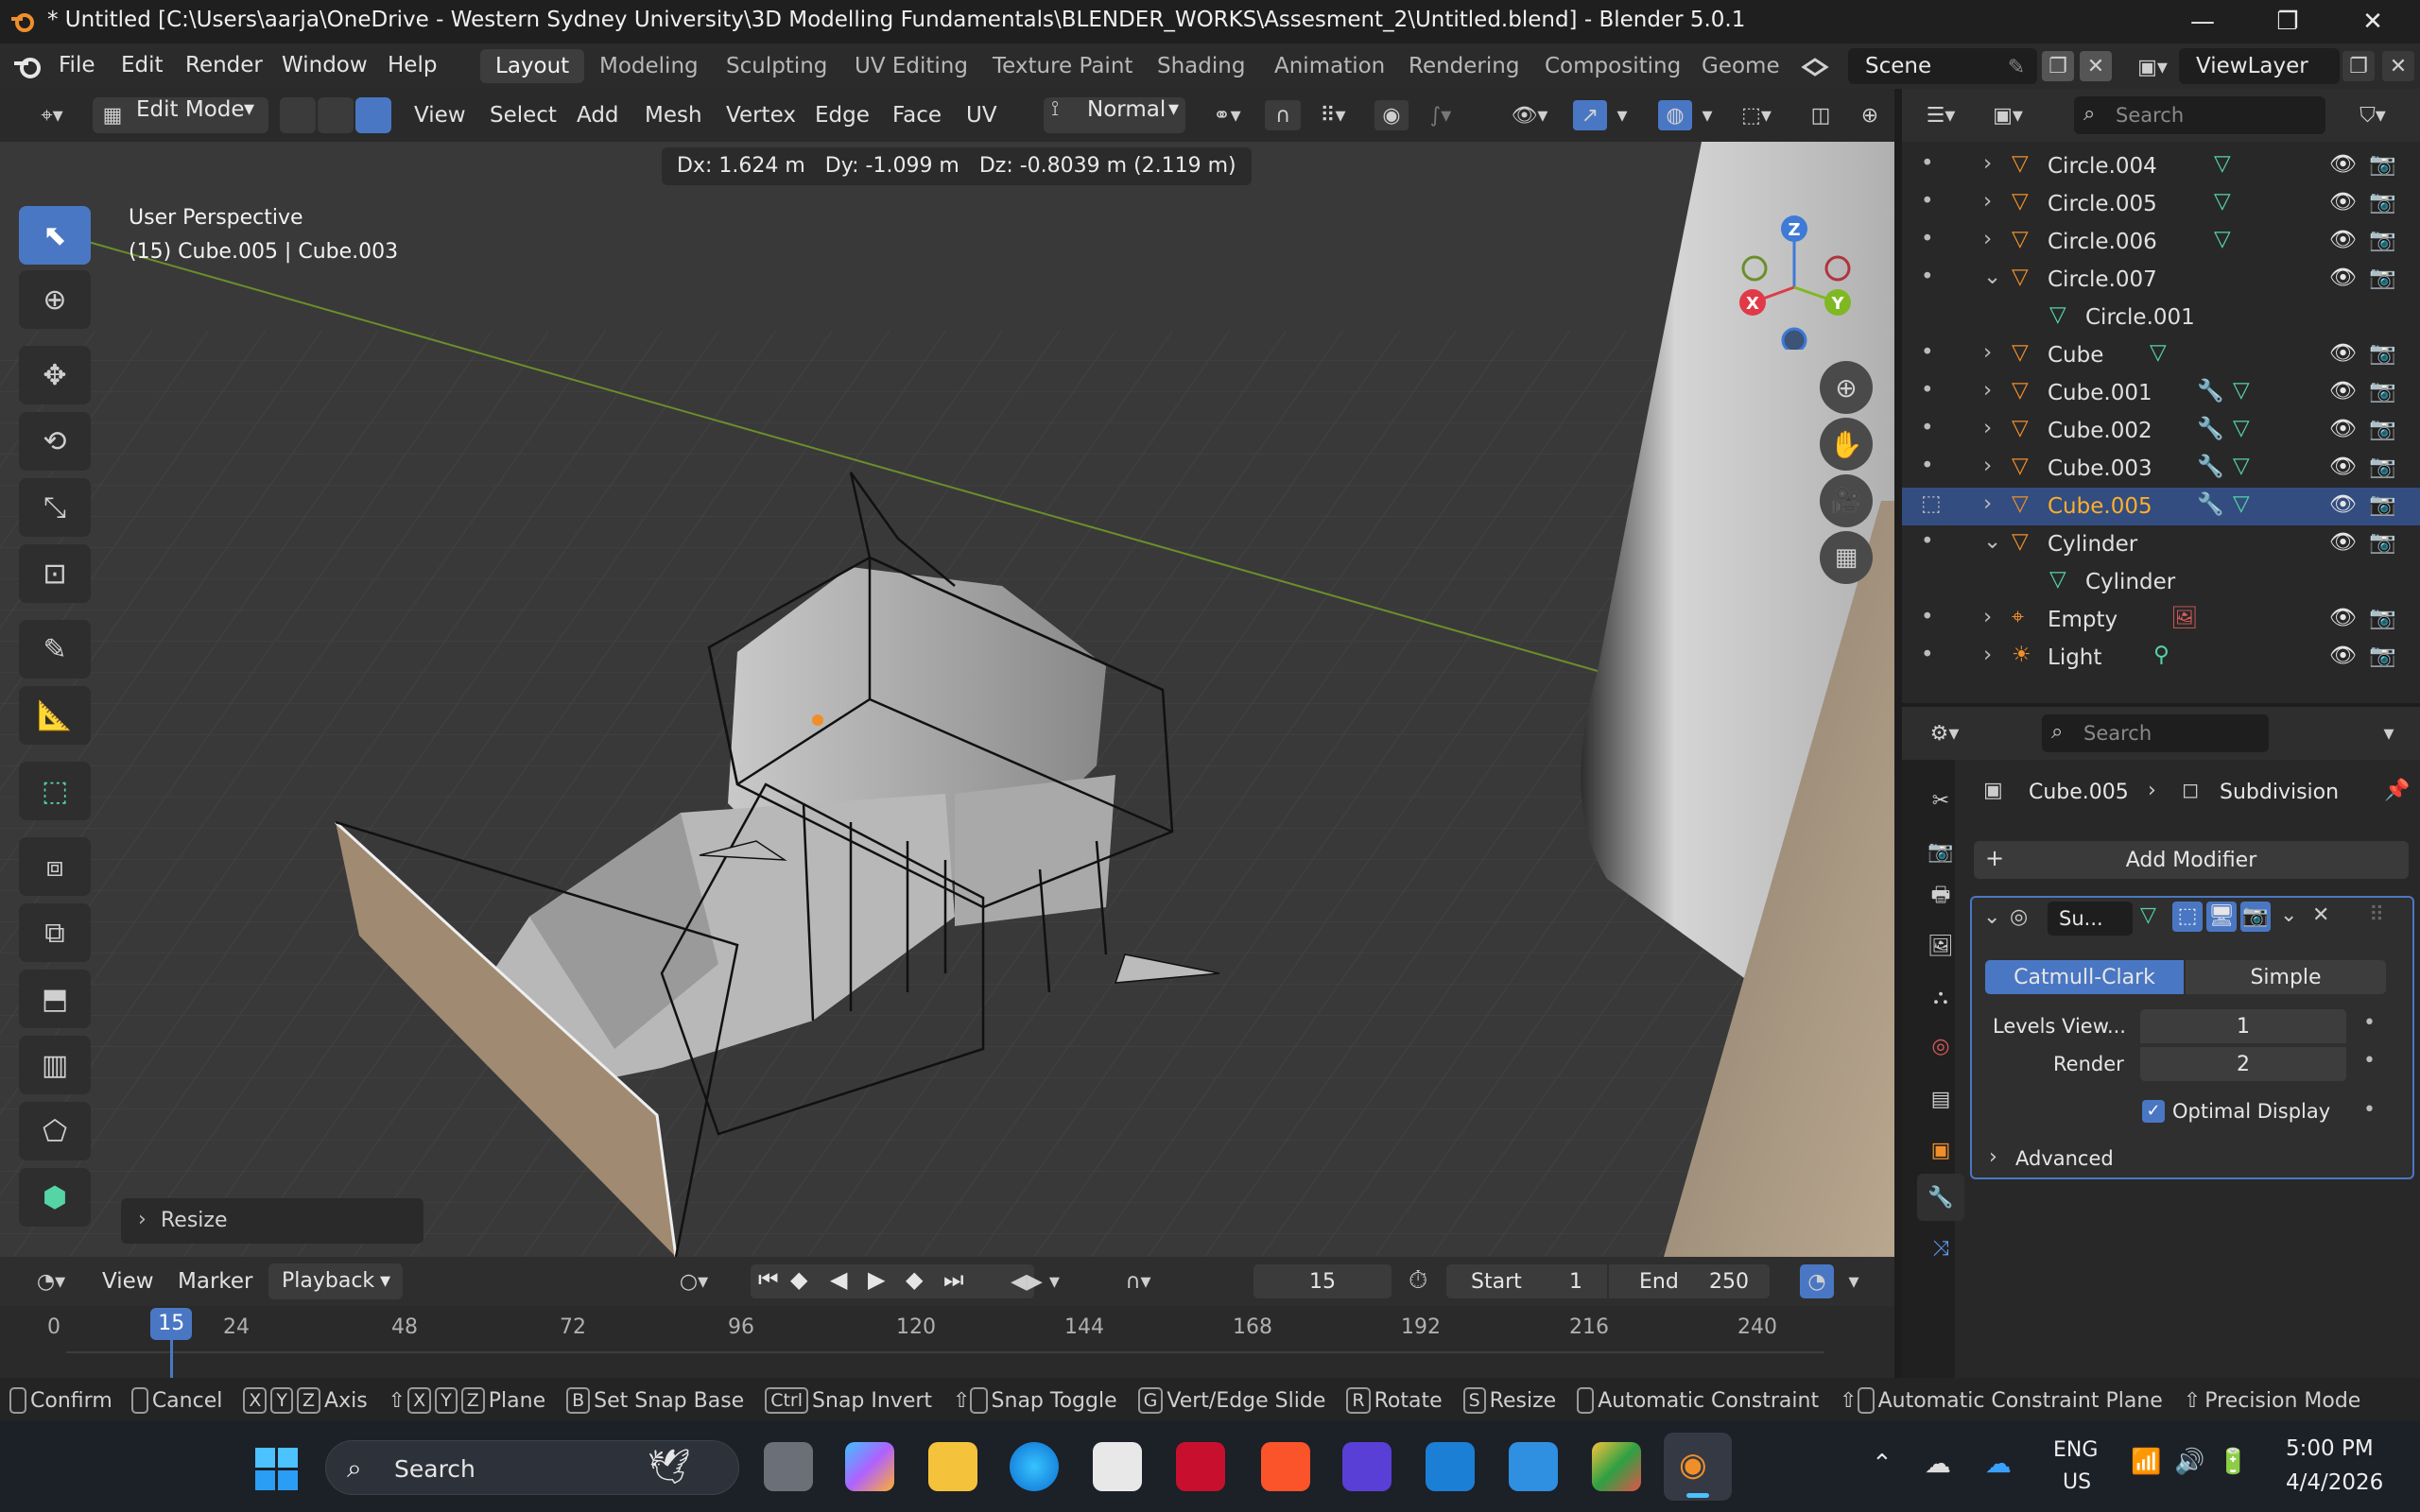  I want to click on properties-search: ⌕ Search, so click(2155, 733).